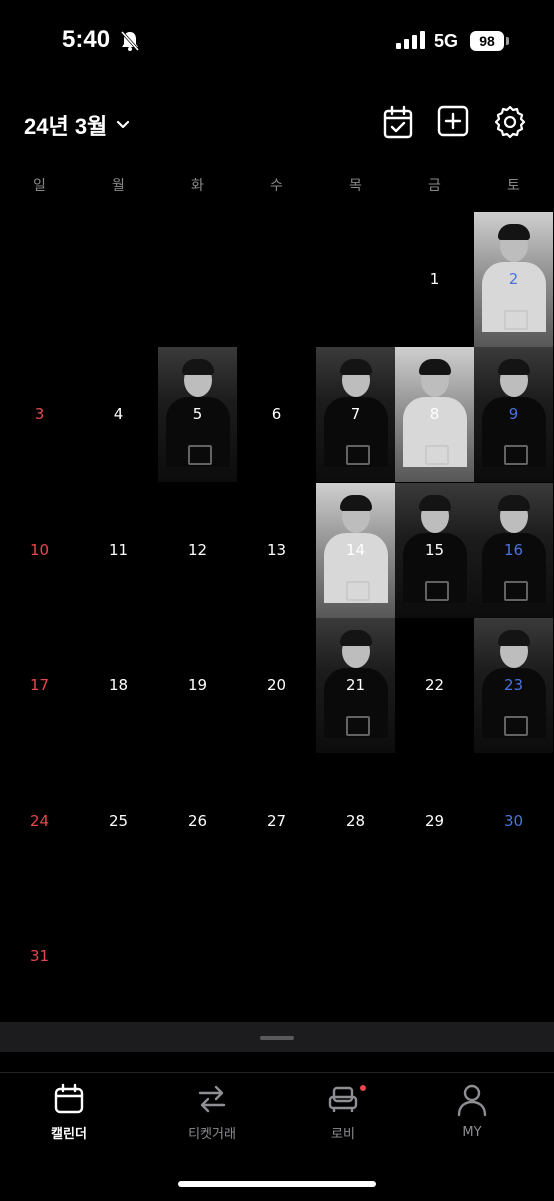  Describe the element at coordinates (39, 186) in the screenshot. I see `weekday-sun: 일` at that location.